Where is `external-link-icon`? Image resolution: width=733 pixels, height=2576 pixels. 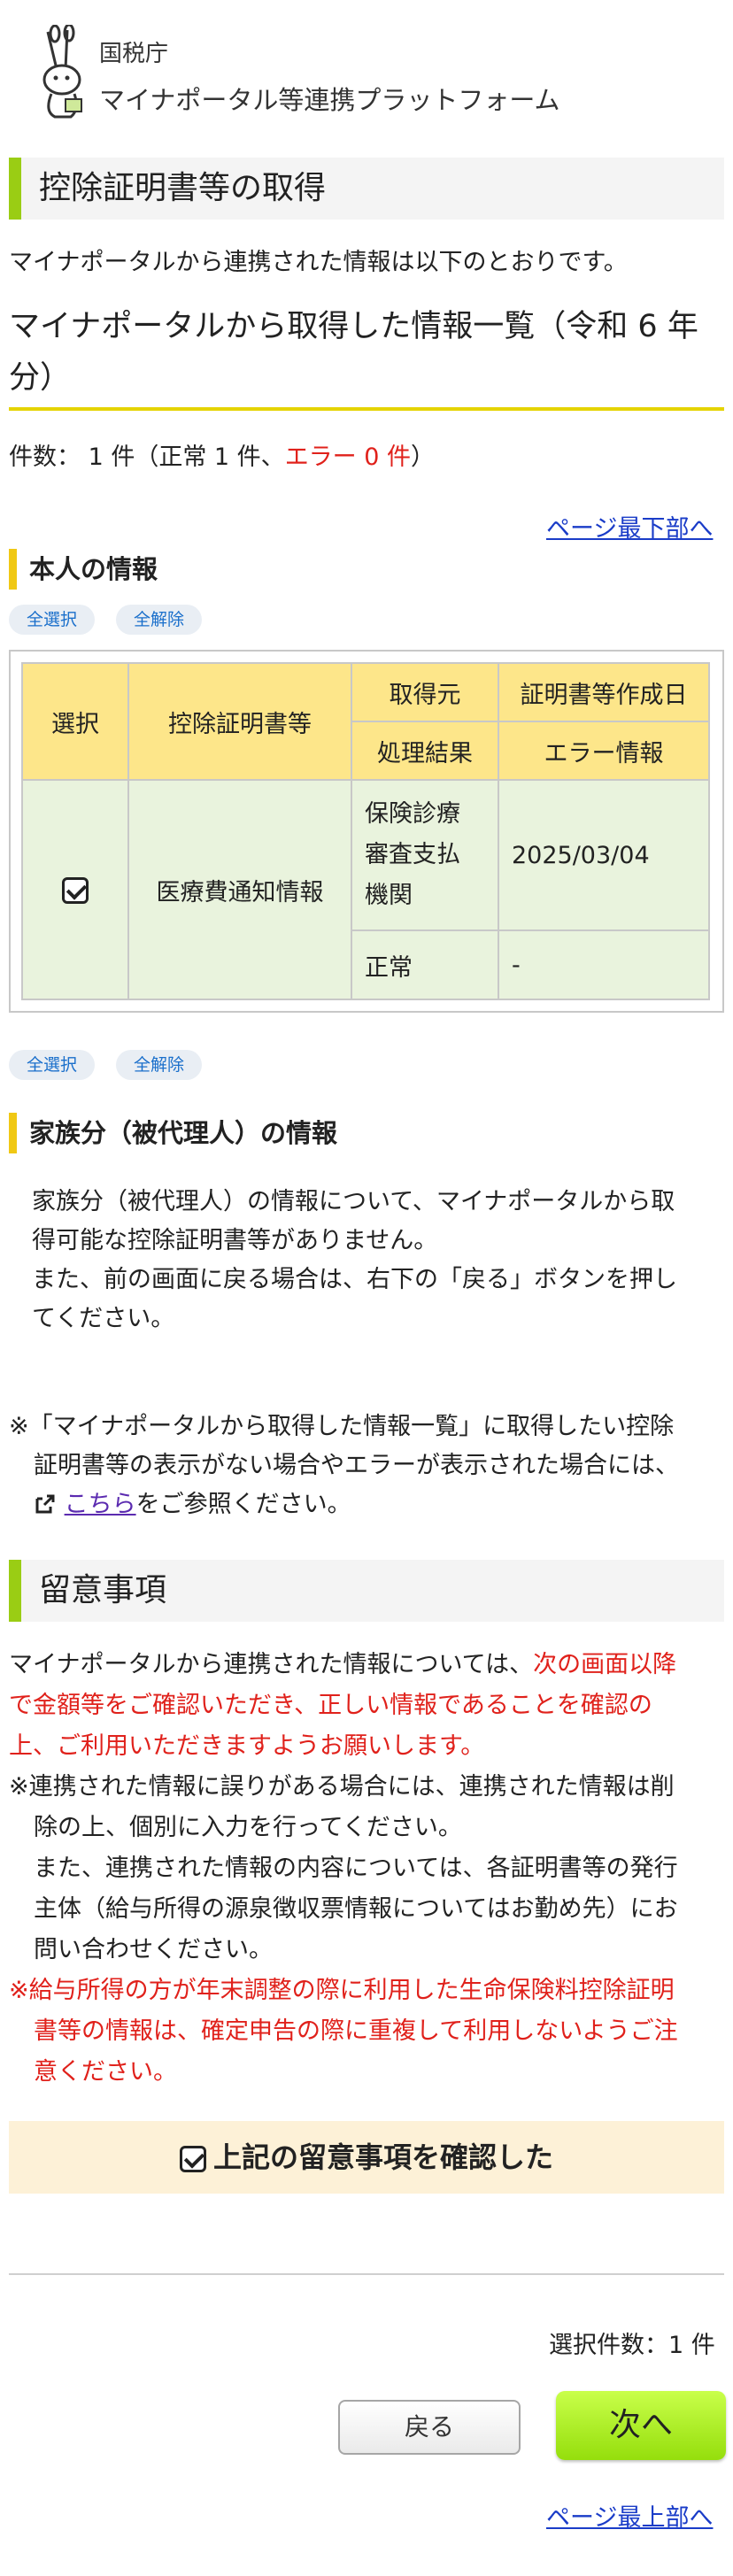 external-link-icon is located at coordinates (45, 1504).